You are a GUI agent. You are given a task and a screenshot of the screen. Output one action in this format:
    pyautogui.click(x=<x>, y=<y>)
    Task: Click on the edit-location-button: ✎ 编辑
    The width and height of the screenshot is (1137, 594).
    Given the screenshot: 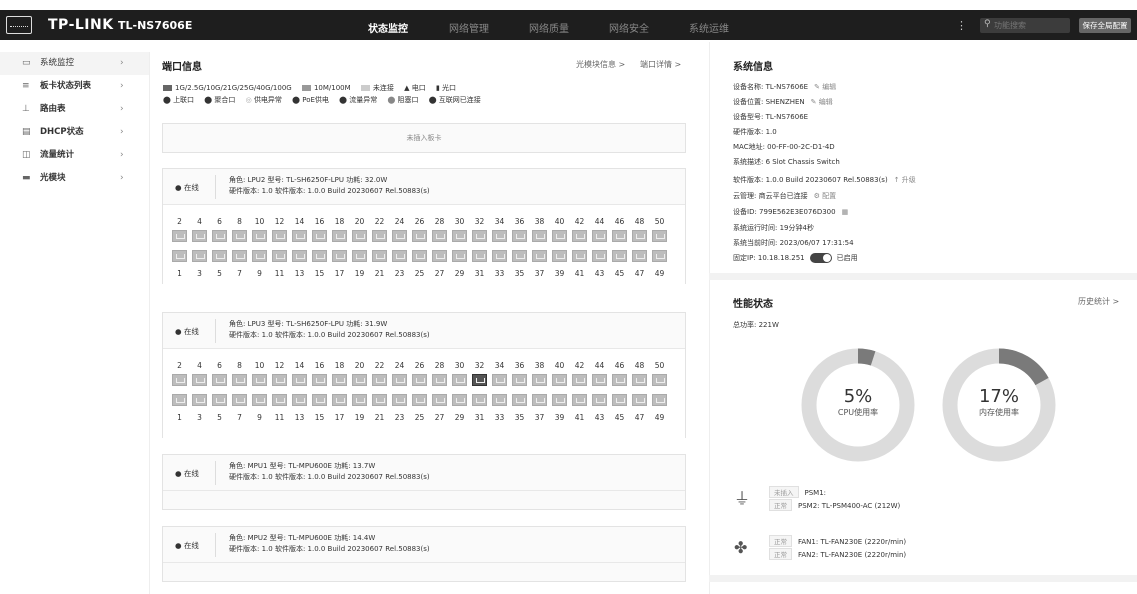 What is the action you would take?
    pyautogui.click(x=822, y=102)
    